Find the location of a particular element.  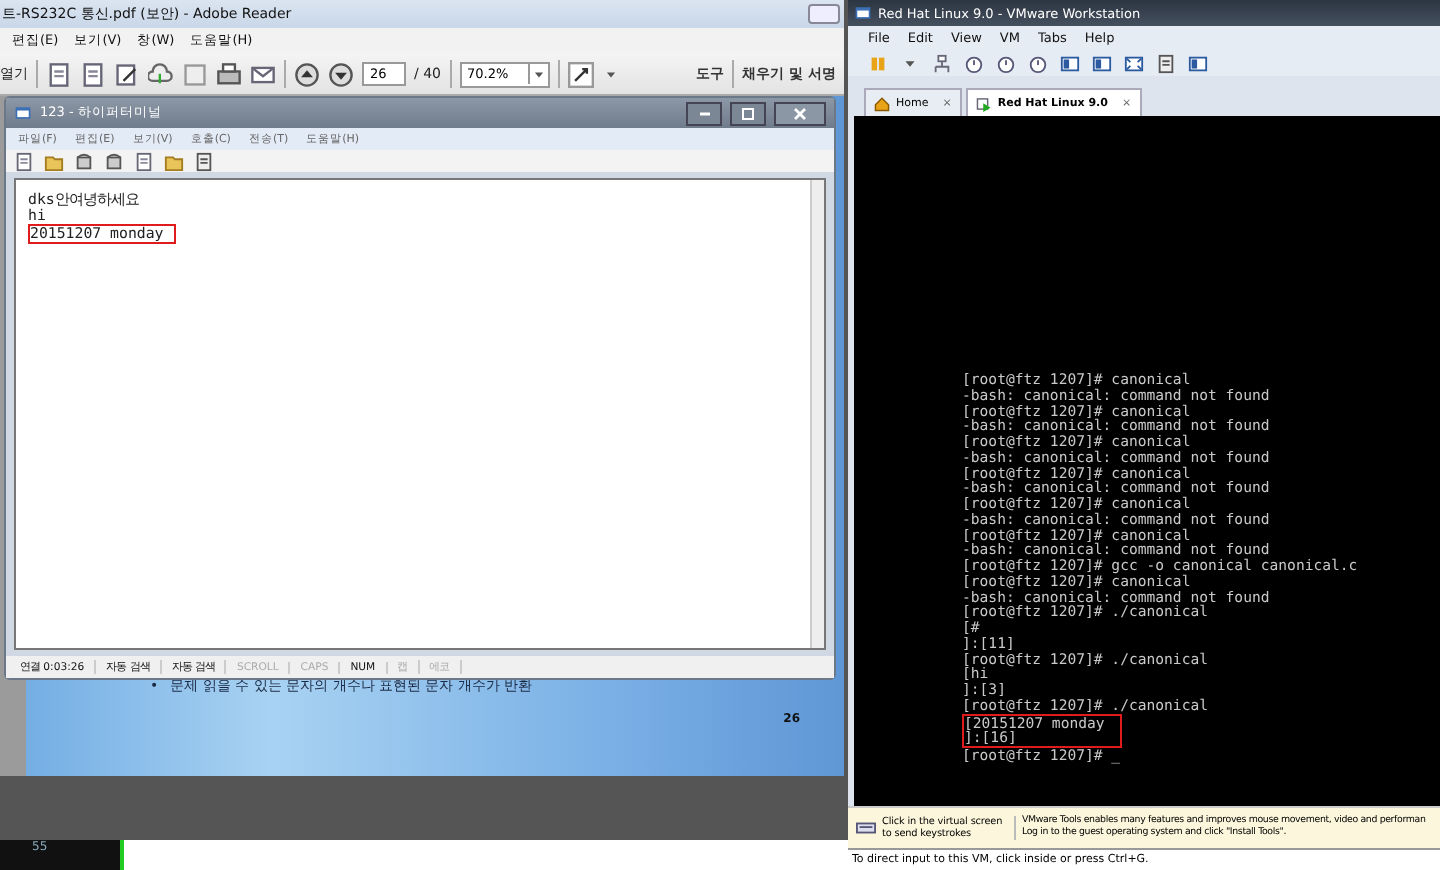

arrow-down-icon is located at coordinates (341, 74).